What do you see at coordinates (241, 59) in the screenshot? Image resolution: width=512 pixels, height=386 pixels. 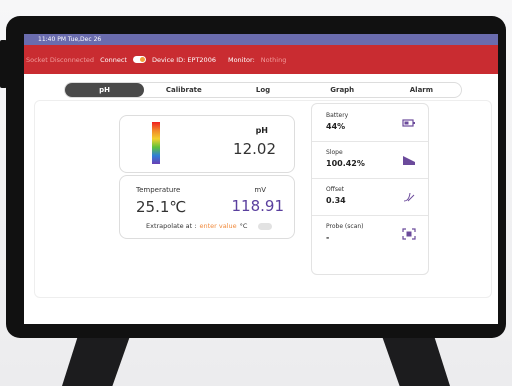 I see `monitor-label: Monitor:` at bounding box center [241, 59].